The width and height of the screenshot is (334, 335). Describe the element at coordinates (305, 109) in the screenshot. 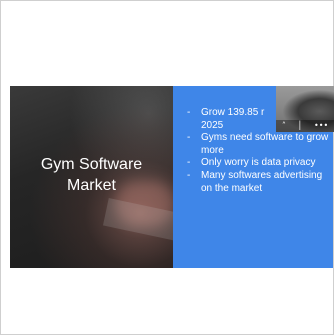

I see `presenter-video-thumbnail: ˄ │ •••` at that location.